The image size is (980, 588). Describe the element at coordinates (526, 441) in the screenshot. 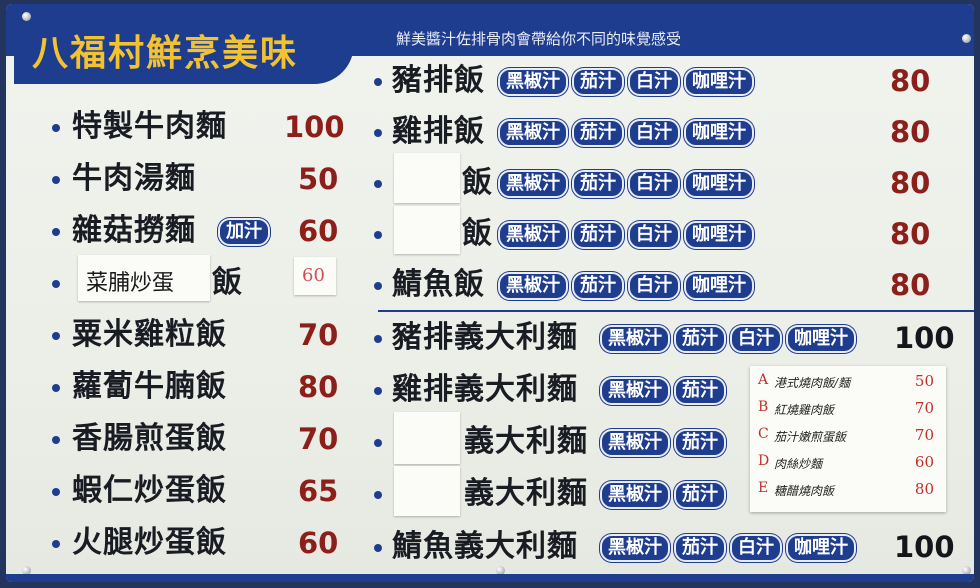

I see `menu-item-name: 義大利麵` at that location.